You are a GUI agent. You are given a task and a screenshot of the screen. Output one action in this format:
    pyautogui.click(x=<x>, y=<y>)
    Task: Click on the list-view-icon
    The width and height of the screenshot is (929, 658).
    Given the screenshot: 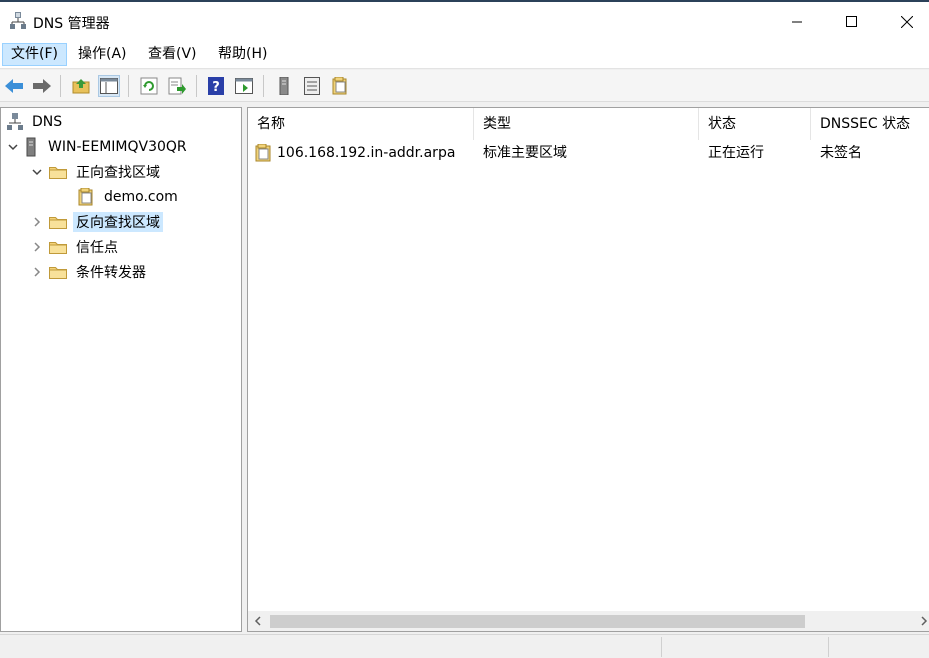 What is the action you would take?
    pyautogui.click(x=312, y=86)
    